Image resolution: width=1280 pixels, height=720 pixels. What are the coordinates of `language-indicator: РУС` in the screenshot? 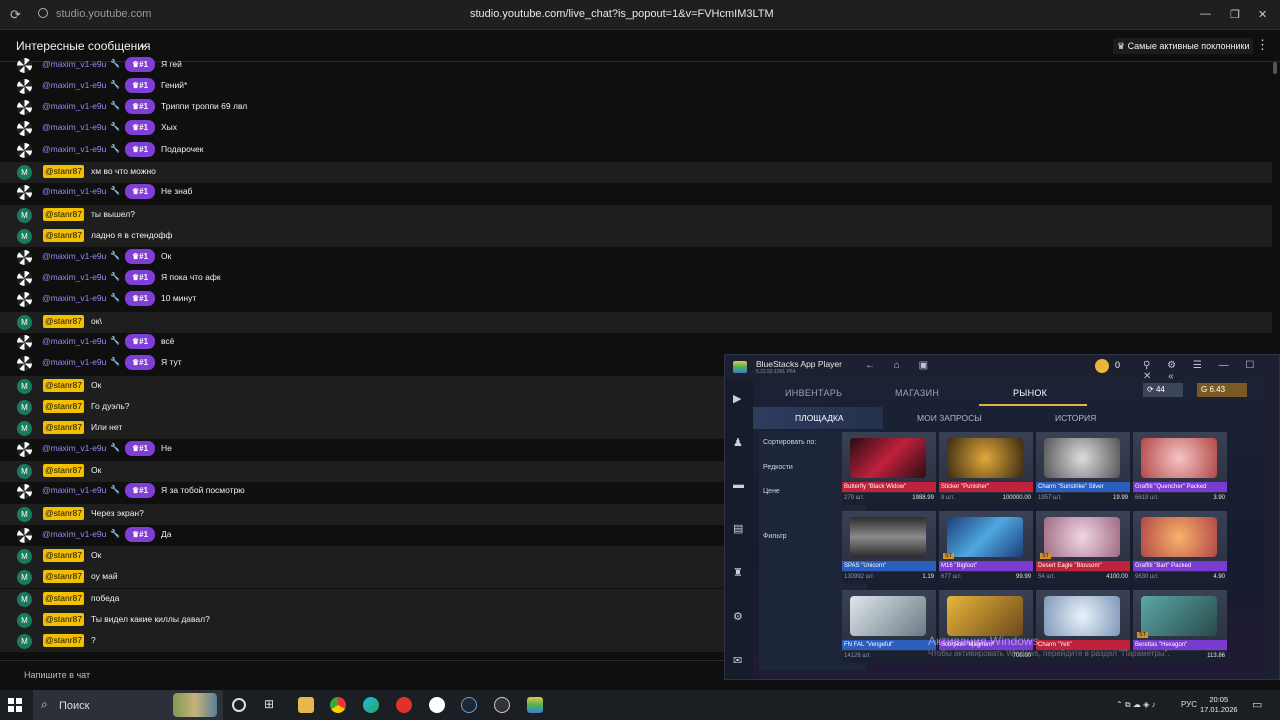 It's located at (1189, 704).